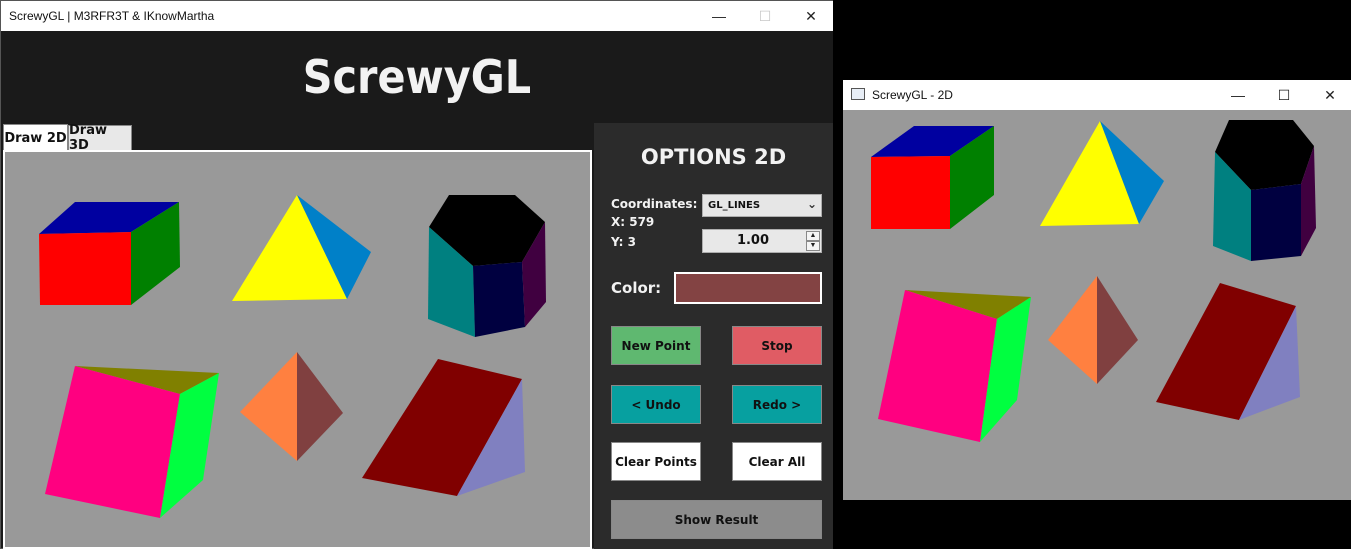  Describe the element at coordinates (112, 16) in the screenshot. I see `main-window-title: ScrewyGL | M3RFR3T & IKnowMartha` at that location.